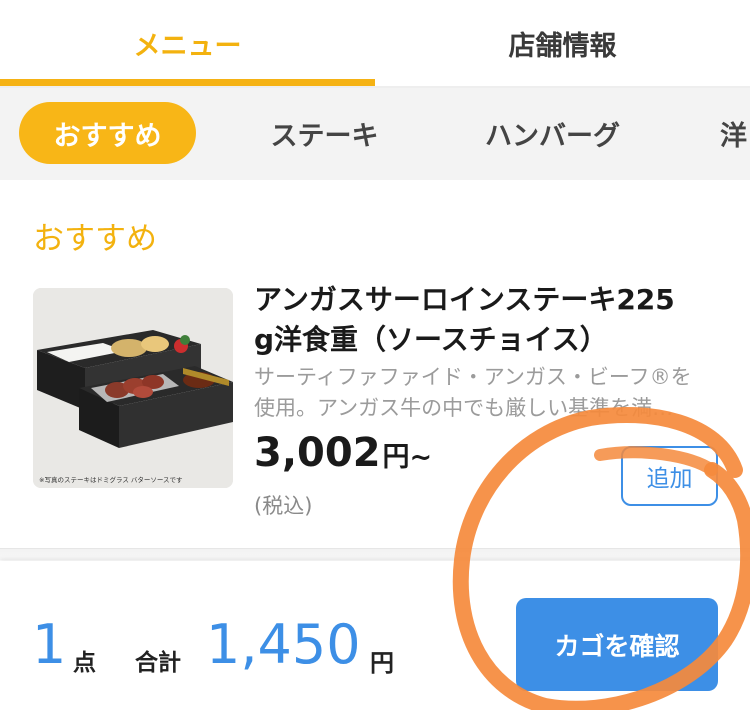 This screenshot has width=750, height=710. I want to click on view-cart-button: カゴを確認, so click(617, 644).